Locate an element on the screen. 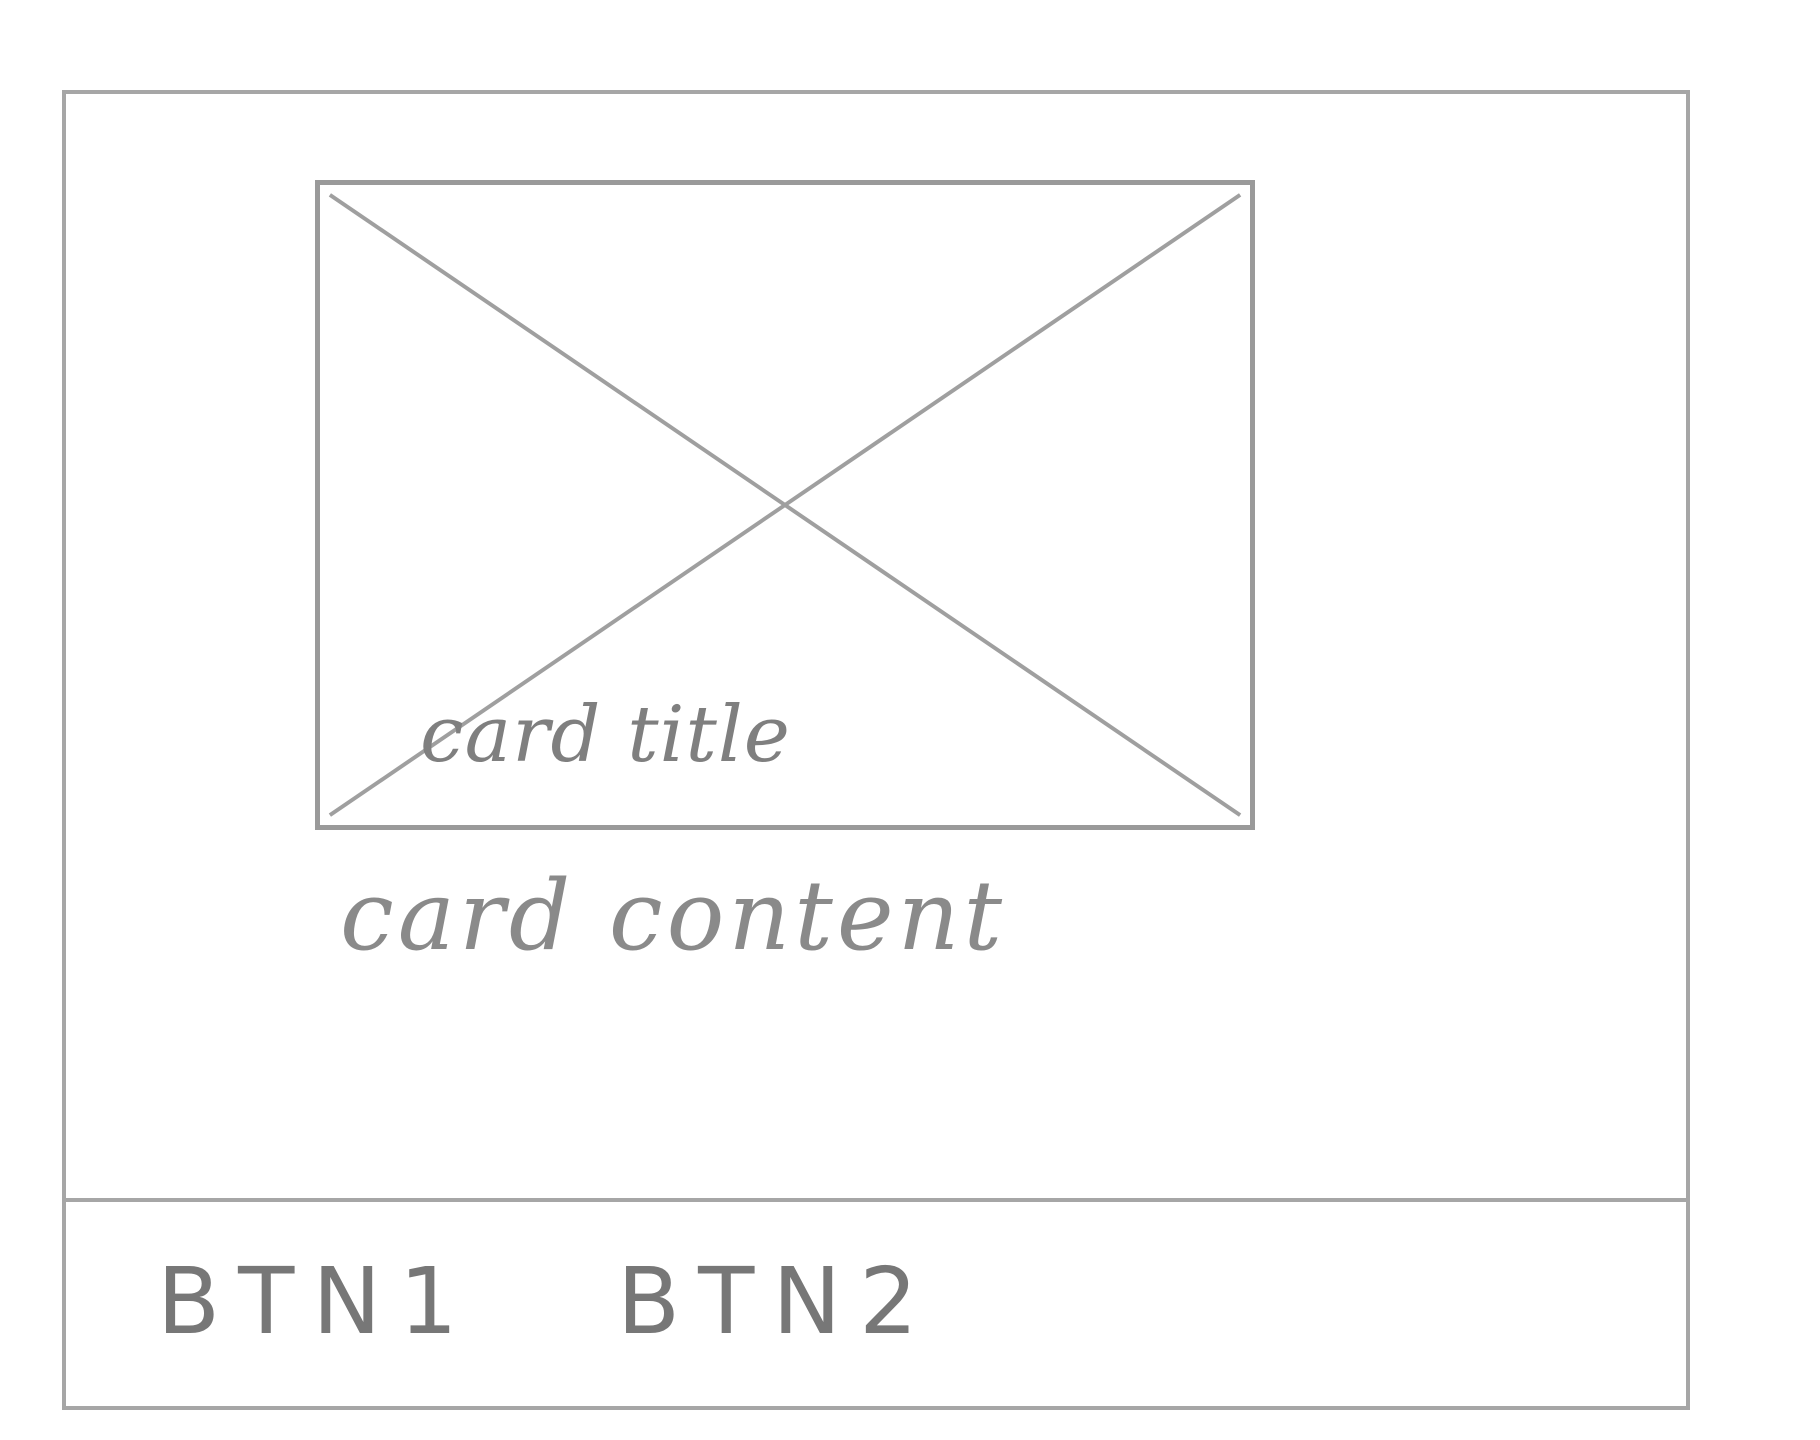  btn2-button: BTN2 is located at coordinates (776, 1301).